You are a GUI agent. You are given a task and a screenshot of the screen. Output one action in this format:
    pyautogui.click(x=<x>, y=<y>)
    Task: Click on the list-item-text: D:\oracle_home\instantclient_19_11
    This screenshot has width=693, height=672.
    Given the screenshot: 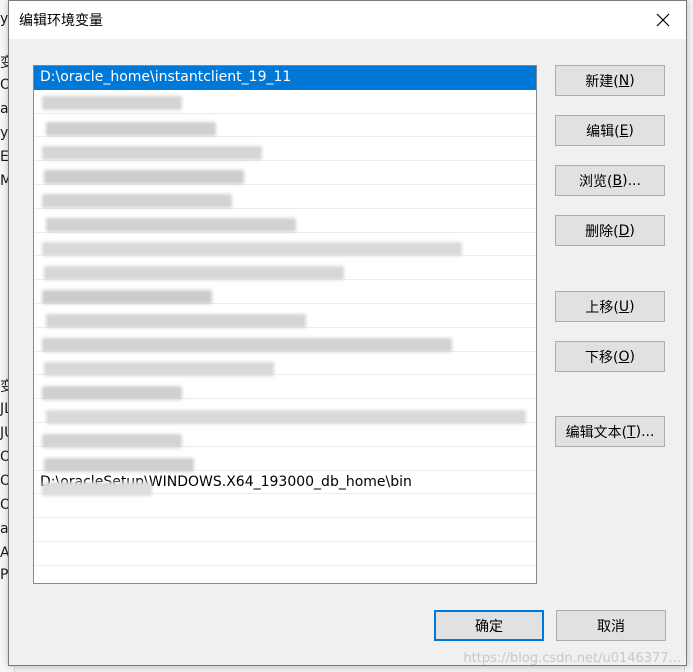 What is the action you would take?
    pyautogui.click(x=166, y=77)
    